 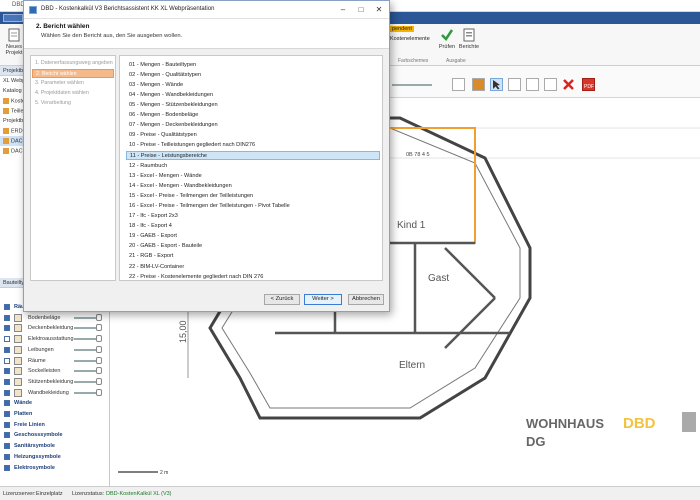 What do you see at coordinates (74, 63) in the screenshot?
I see `wizard-step: 1. Datenerfassungsweg angeben` at bounding box center [74, 63].